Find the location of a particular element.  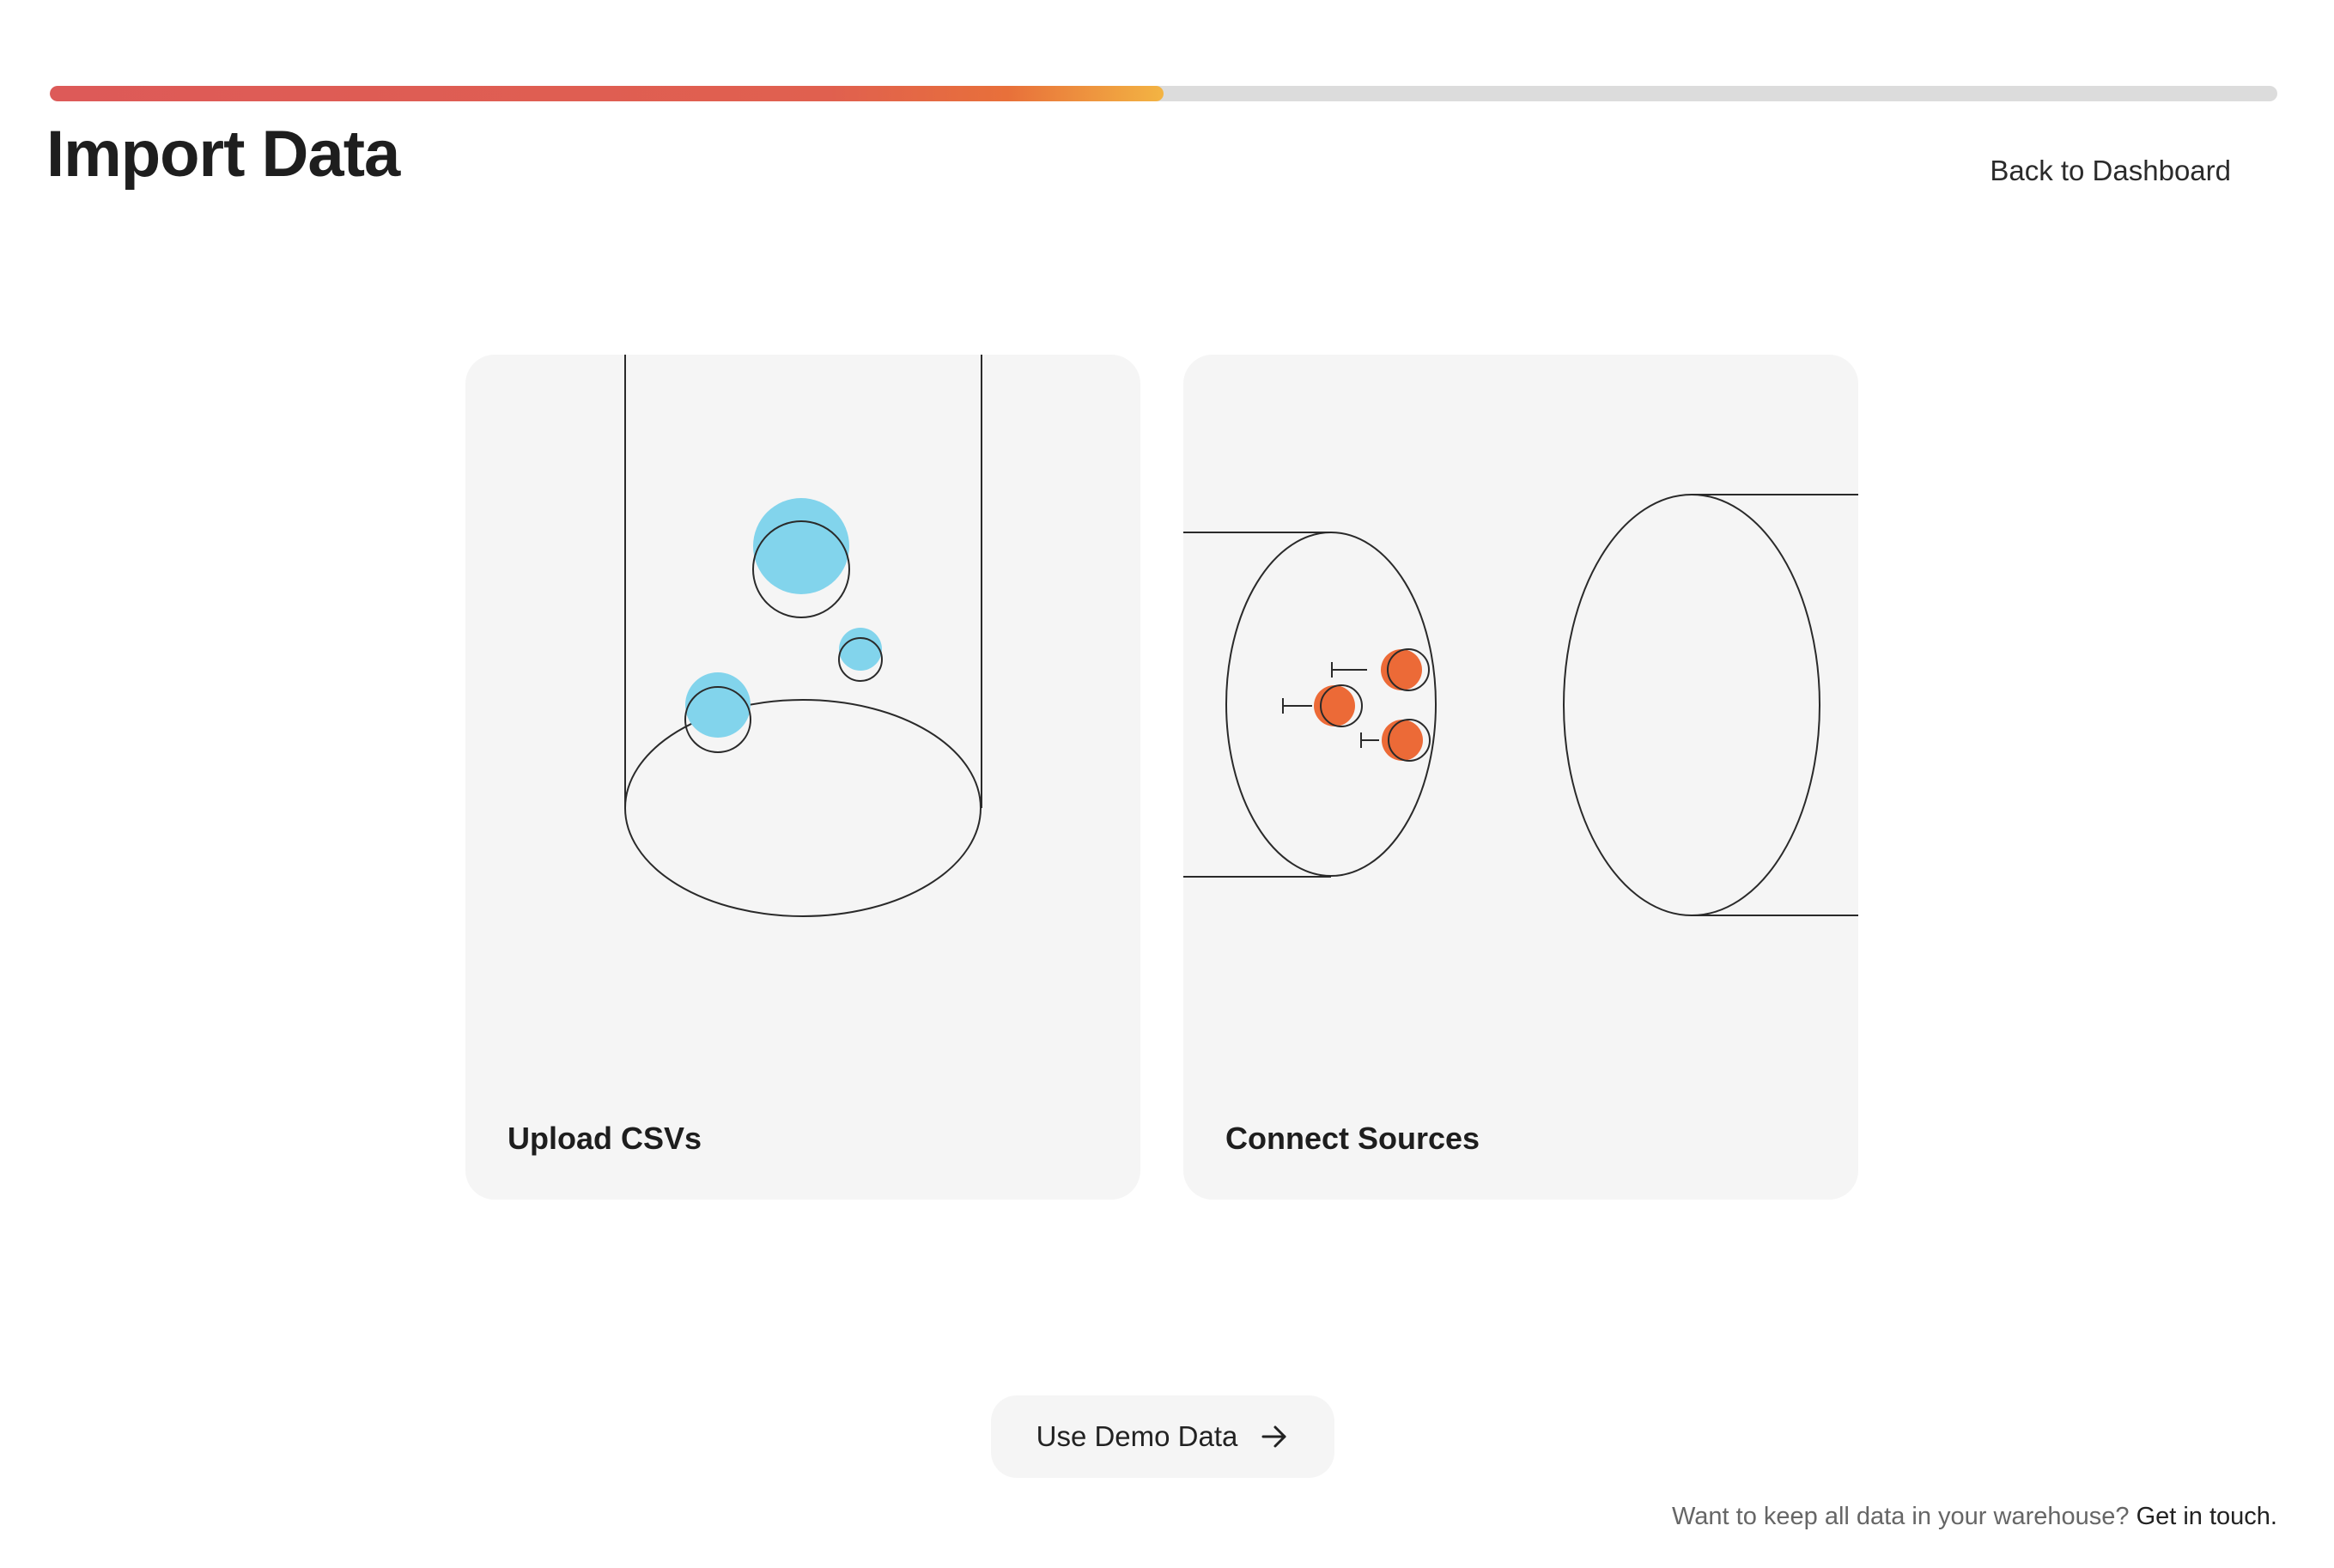

csv-funnel-illustration is located at coordinates (803, 636).